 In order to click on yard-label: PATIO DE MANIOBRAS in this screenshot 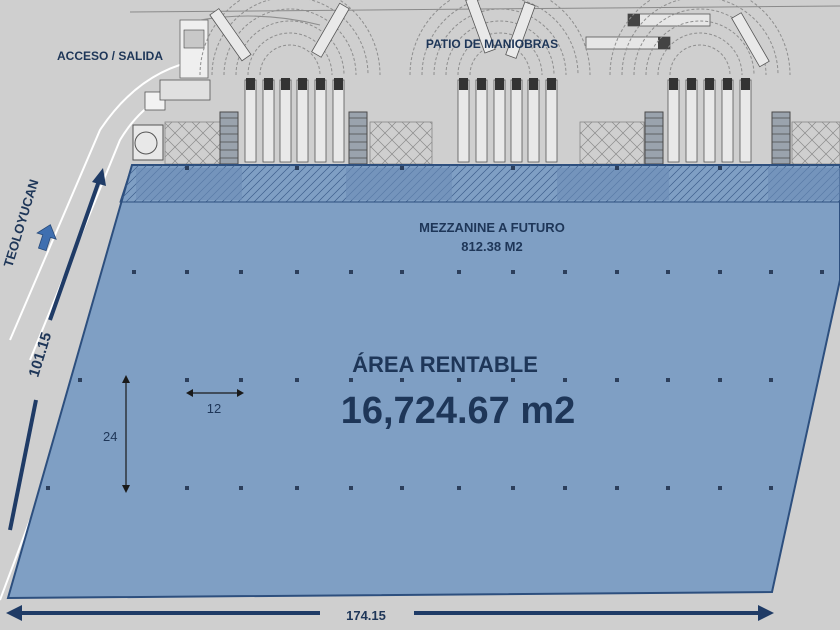, I will do `click(492, 44)`.